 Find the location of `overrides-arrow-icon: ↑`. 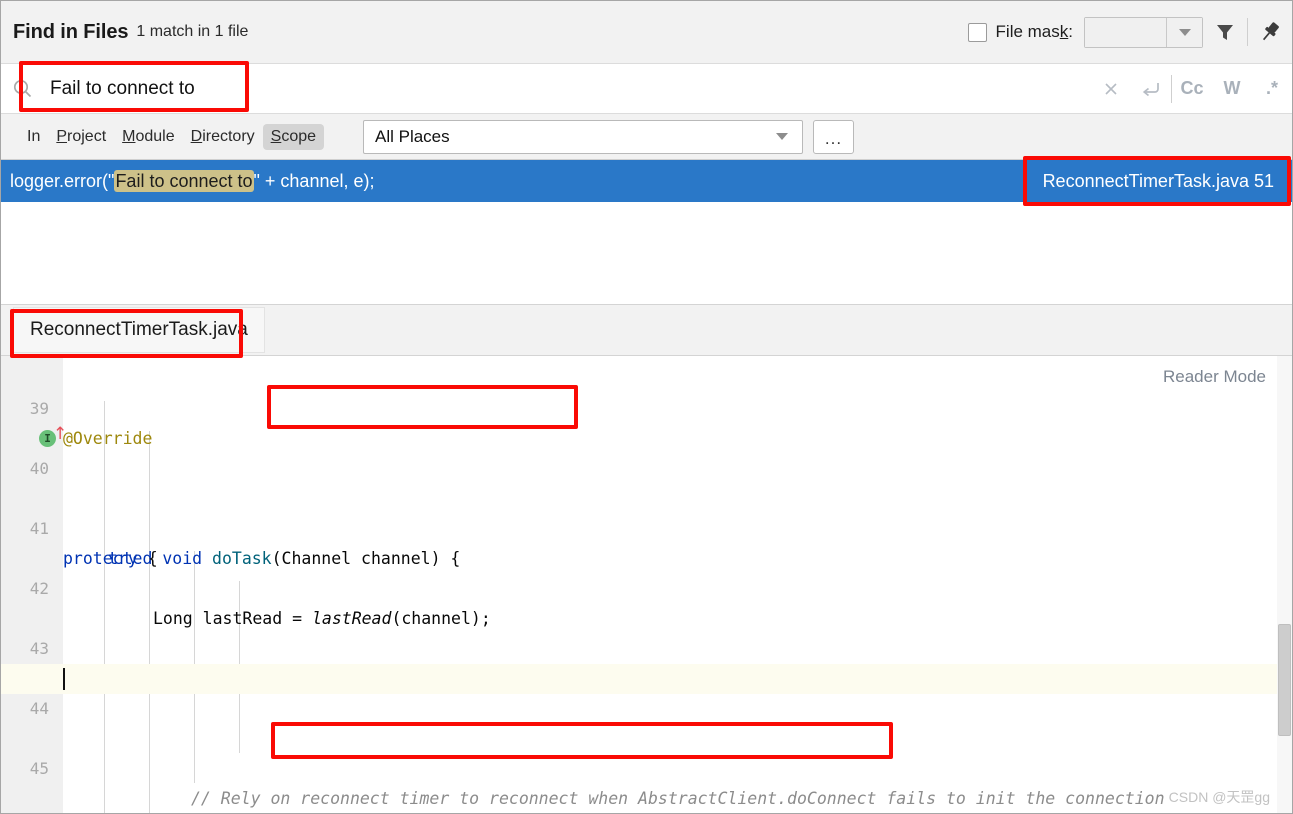

overrides-arrow-icon: ↑ is located at coordinates (60, 434).